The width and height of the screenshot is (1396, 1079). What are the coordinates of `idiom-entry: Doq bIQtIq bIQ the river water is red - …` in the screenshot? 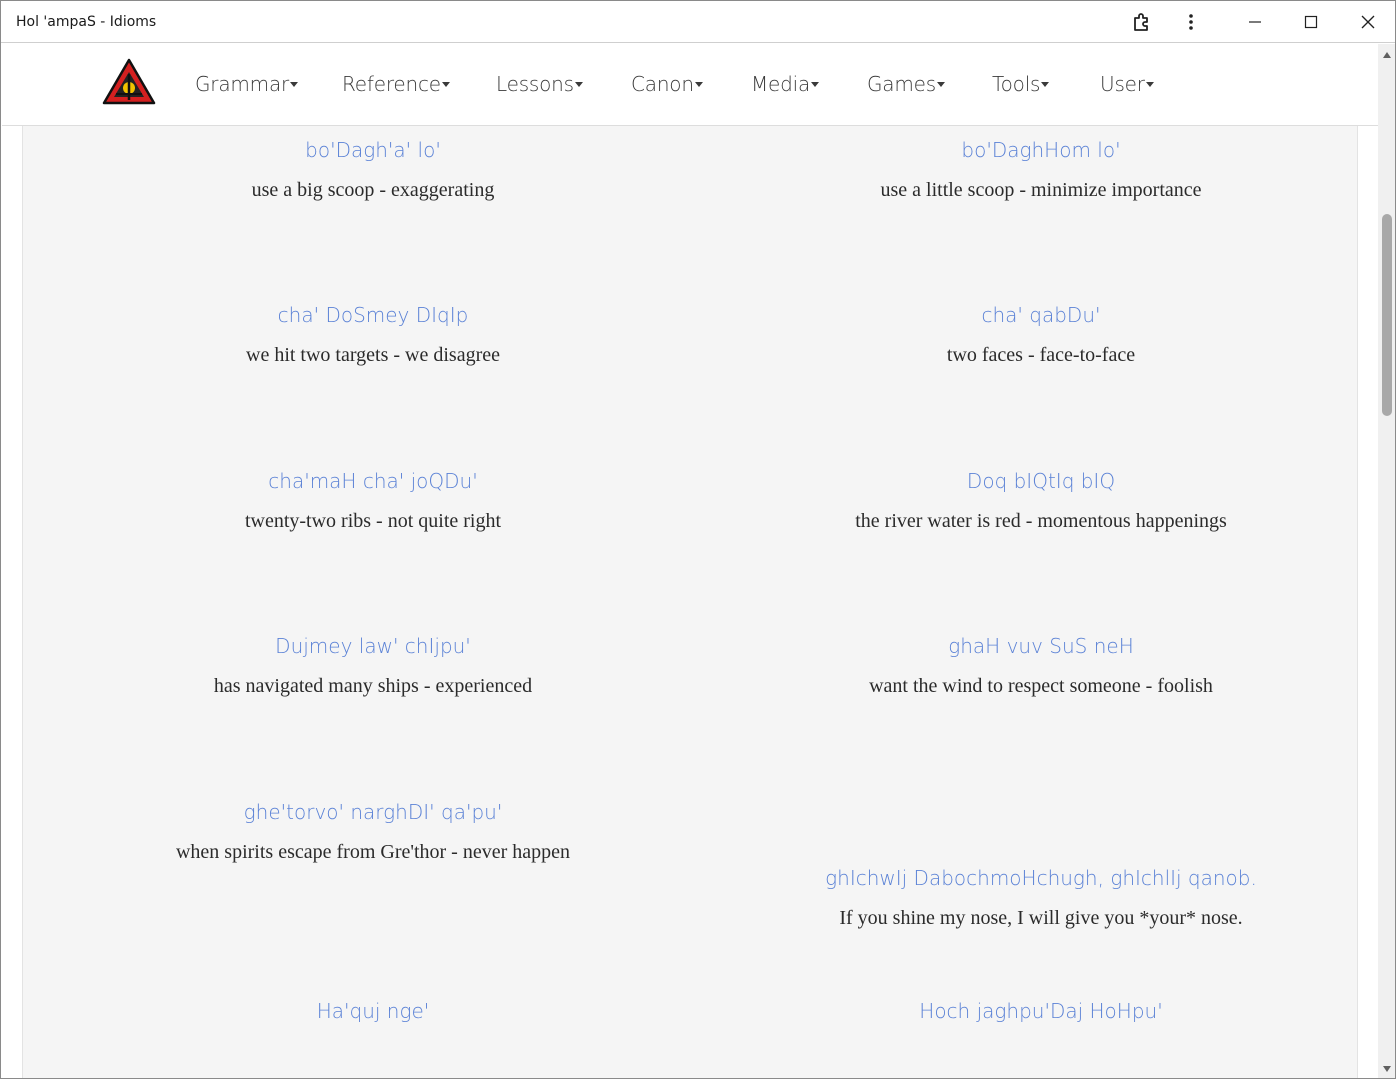 It's located at (1041, 491).